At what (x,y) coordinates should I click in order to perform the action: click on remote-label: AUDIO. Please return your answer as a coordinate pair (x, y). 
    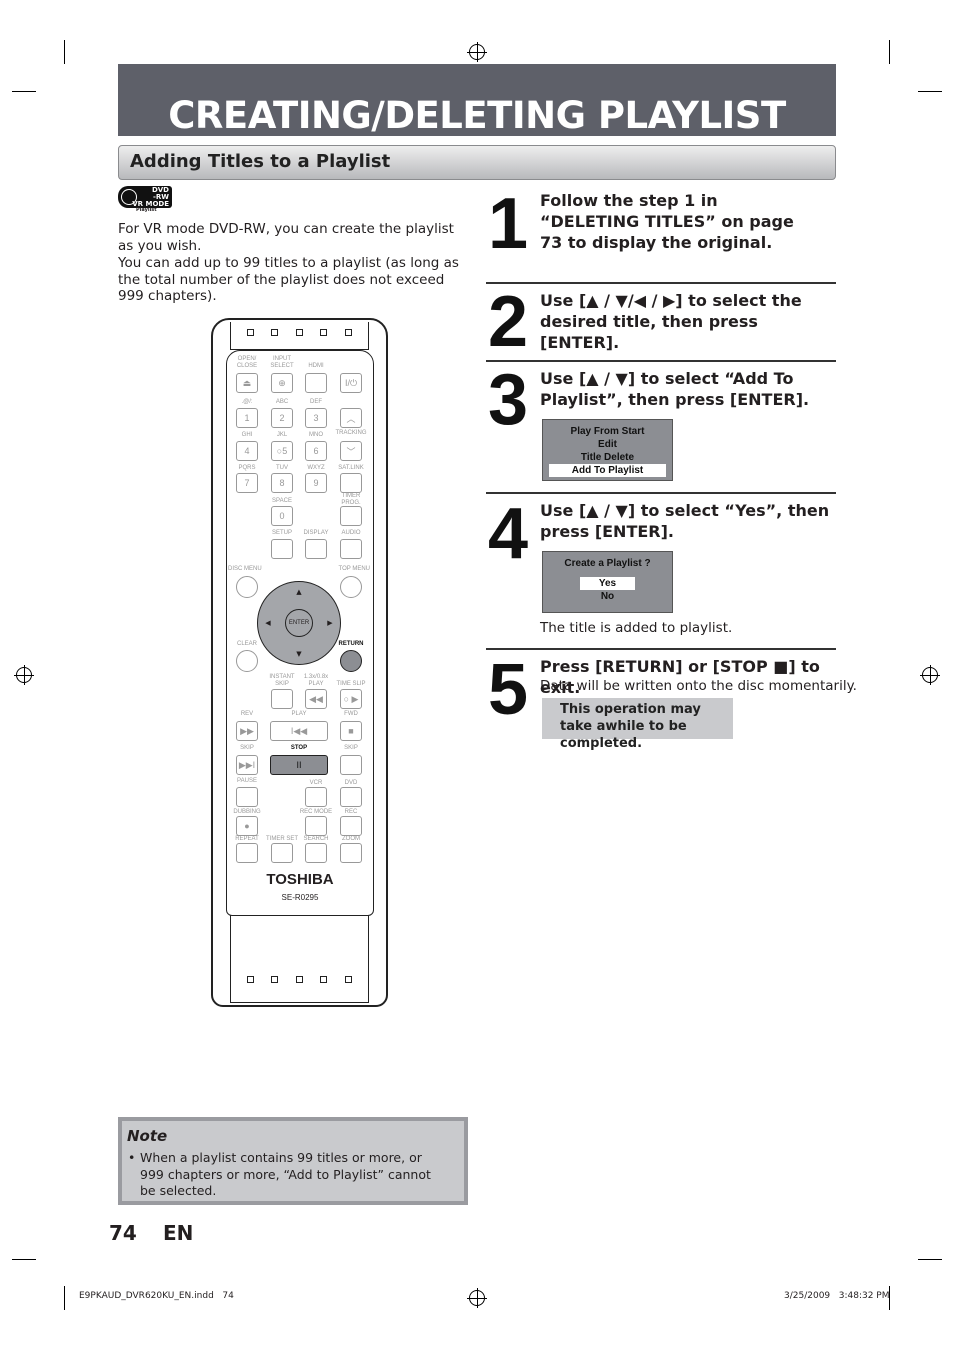
    Looking at the image, I should click on (351, 533).